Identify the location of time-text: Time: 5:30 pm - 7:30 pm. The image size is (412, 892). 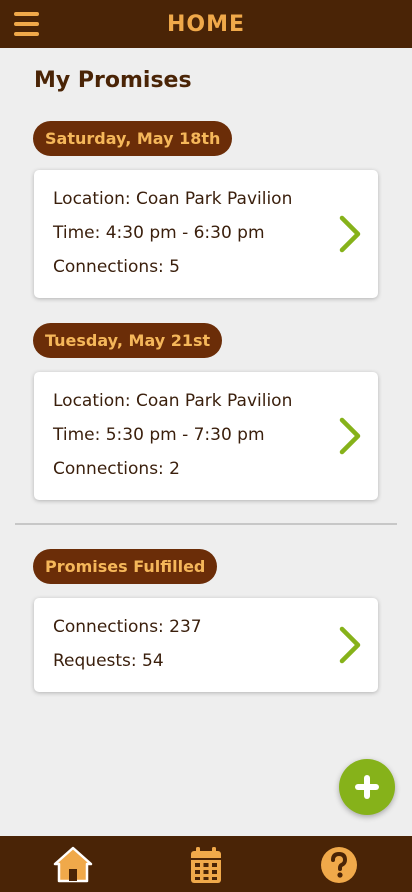
(159, 435).